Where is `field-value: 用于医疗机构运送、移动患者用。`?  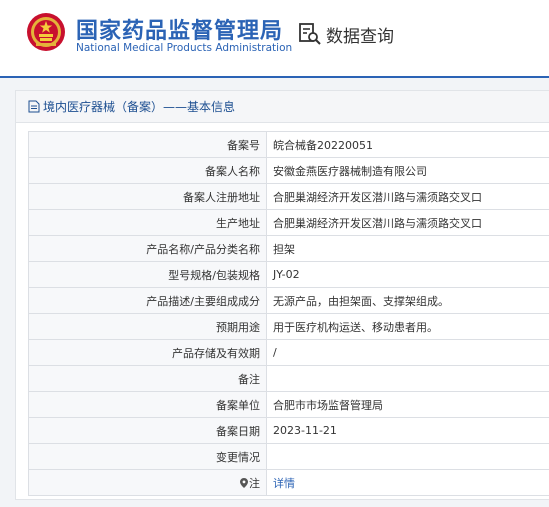
field-value: 用于医疗机构运送、移动患者用。 is located at coordinates (407, 326).